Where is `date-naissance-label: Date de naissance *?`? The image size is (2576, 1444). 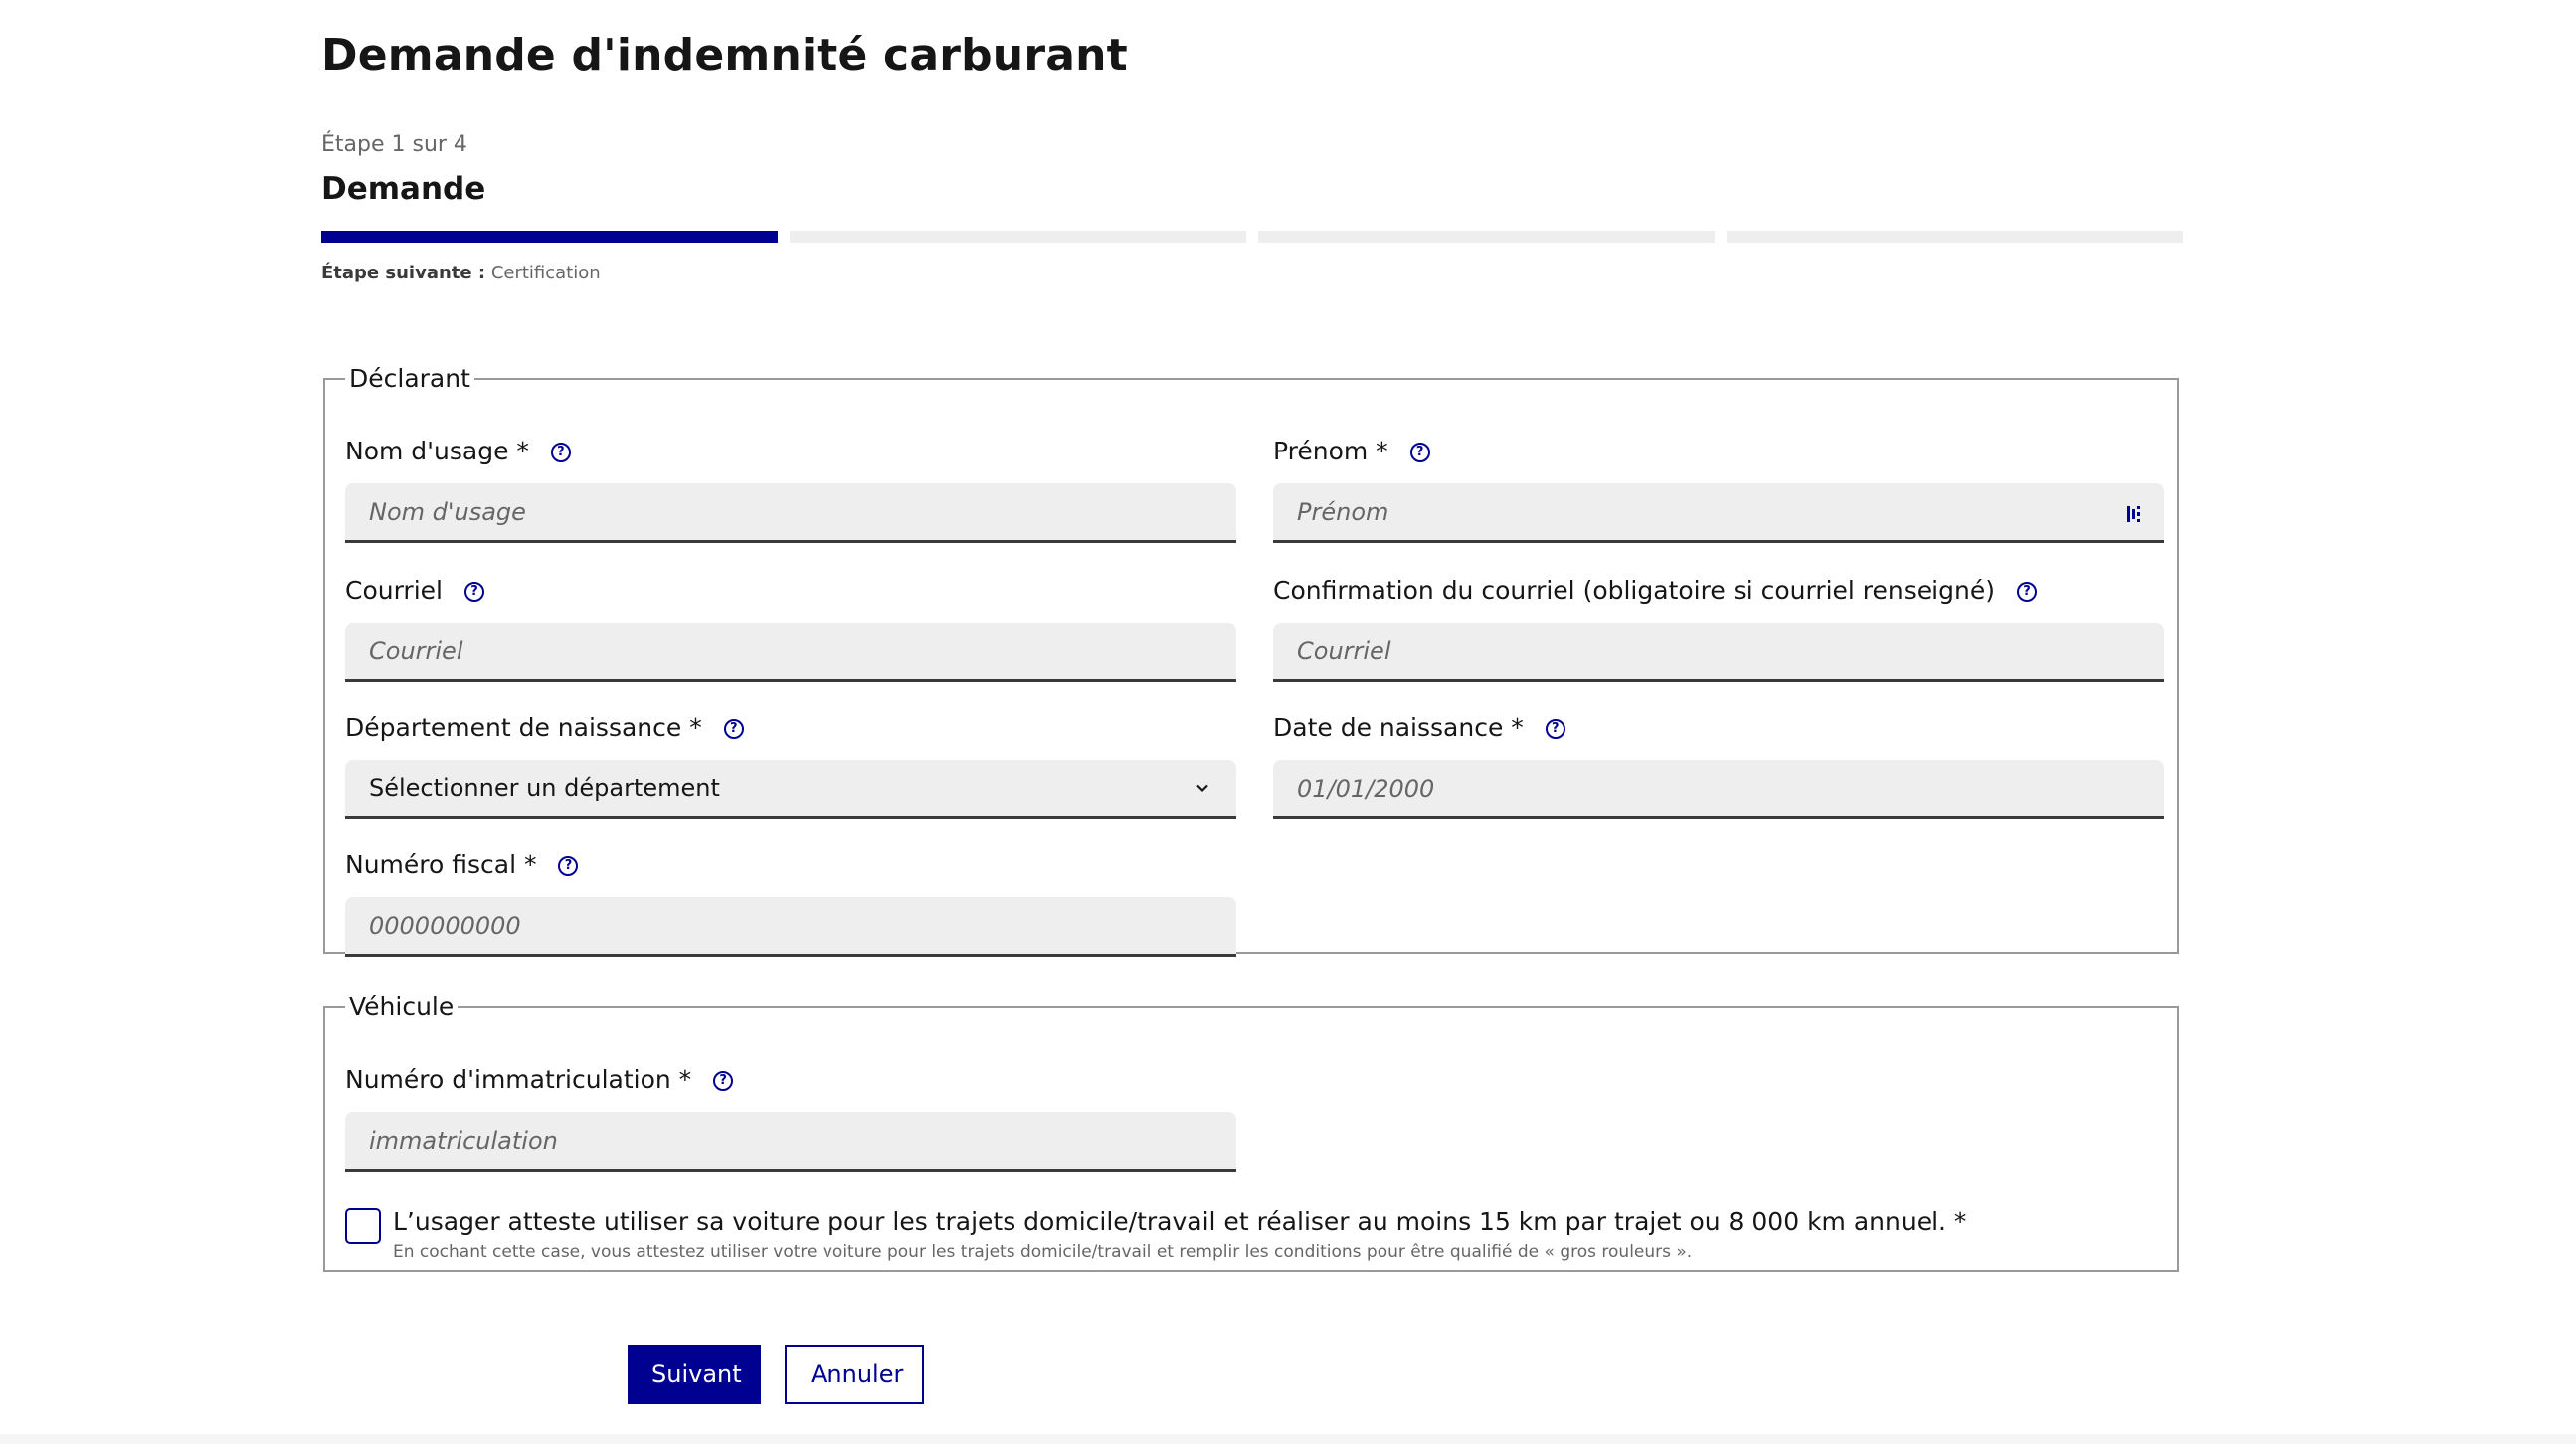 date-naissance-label: Date de naissance *? is located at coordinates (1718, 728).